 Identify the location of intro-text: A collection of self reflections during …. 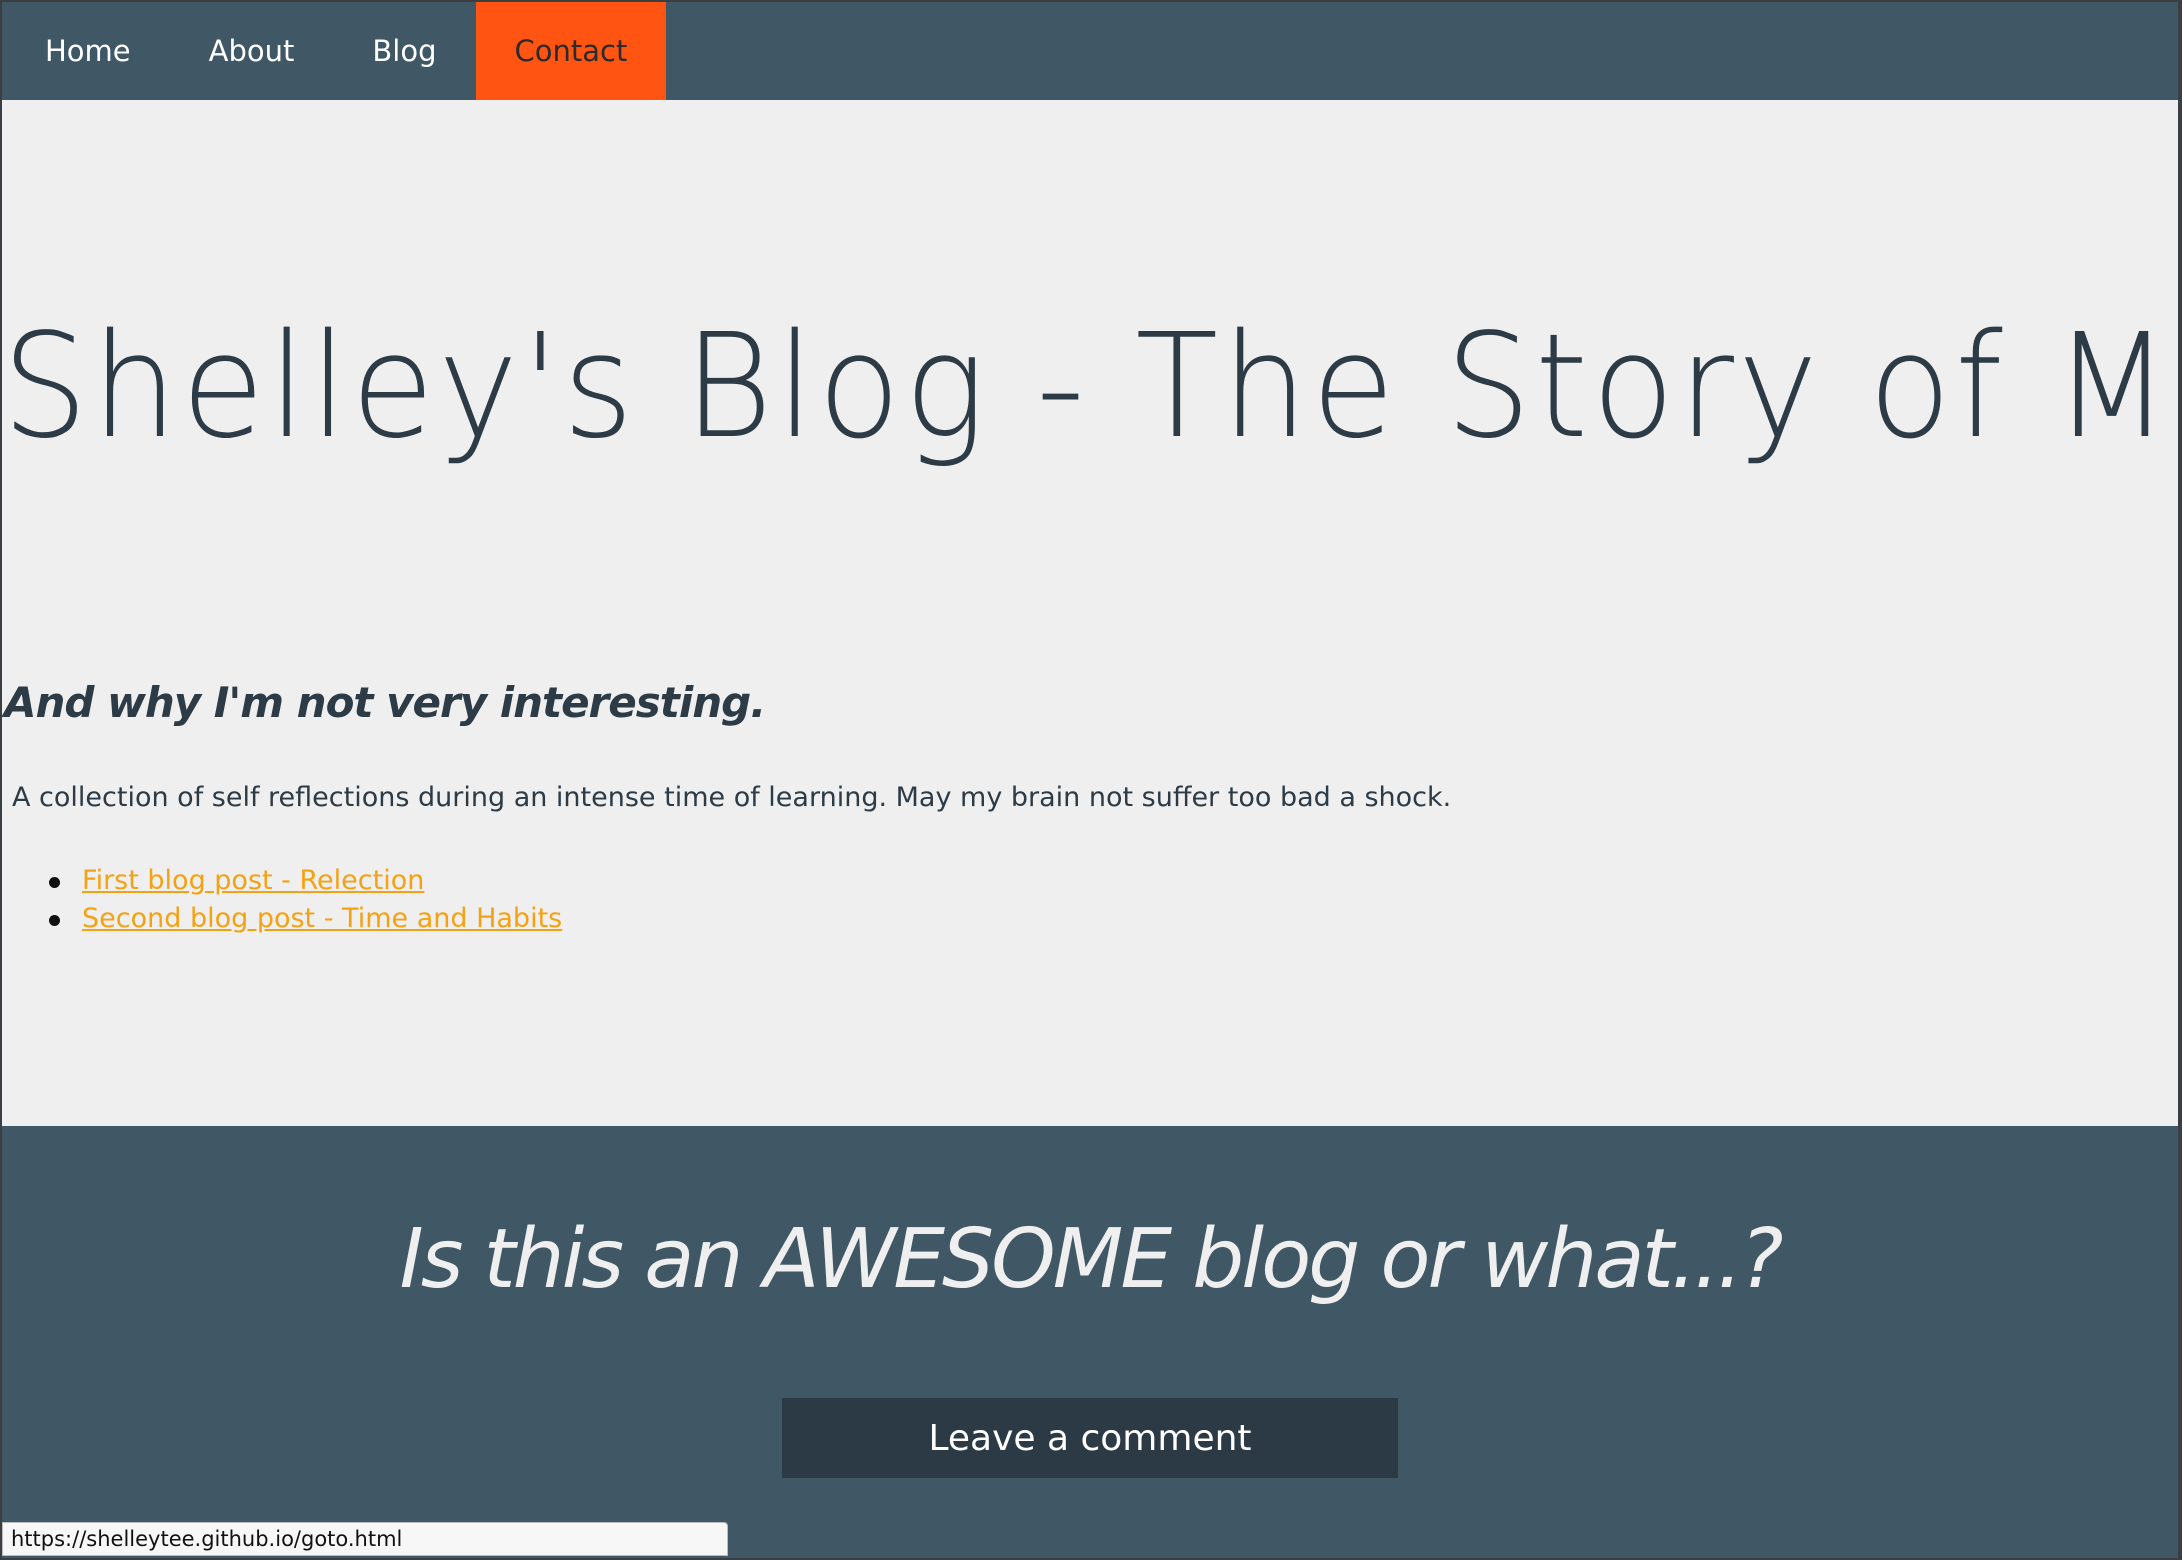
(732, 797).